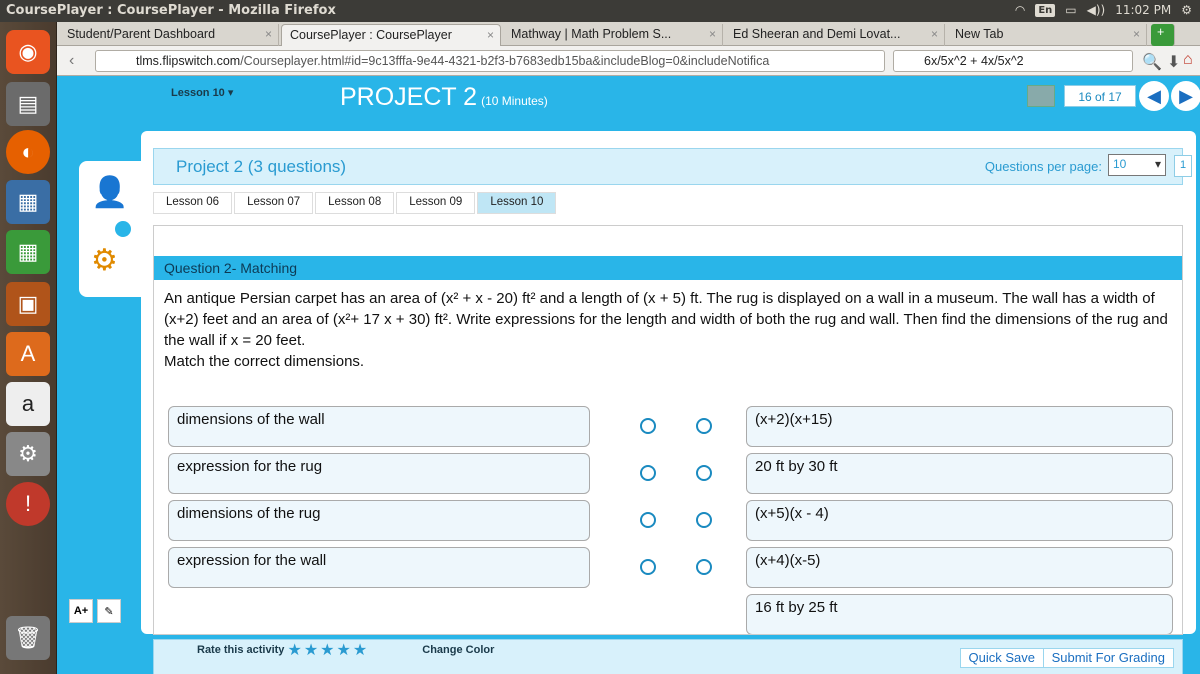  What do you see at coordinates (959, 473) in the screenshot?
I see `match-right-item: 20 ft by 30 ft` at bounding box center [959, 473].